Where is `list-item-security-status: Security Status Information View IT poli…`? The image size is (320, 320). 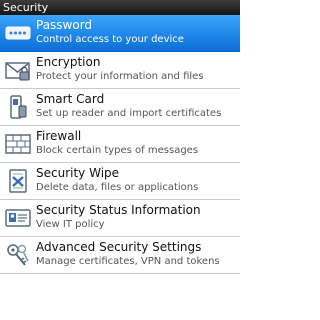
list-item-security-status: Security Status Information View IT poli… is located at coordinates (120, 218).